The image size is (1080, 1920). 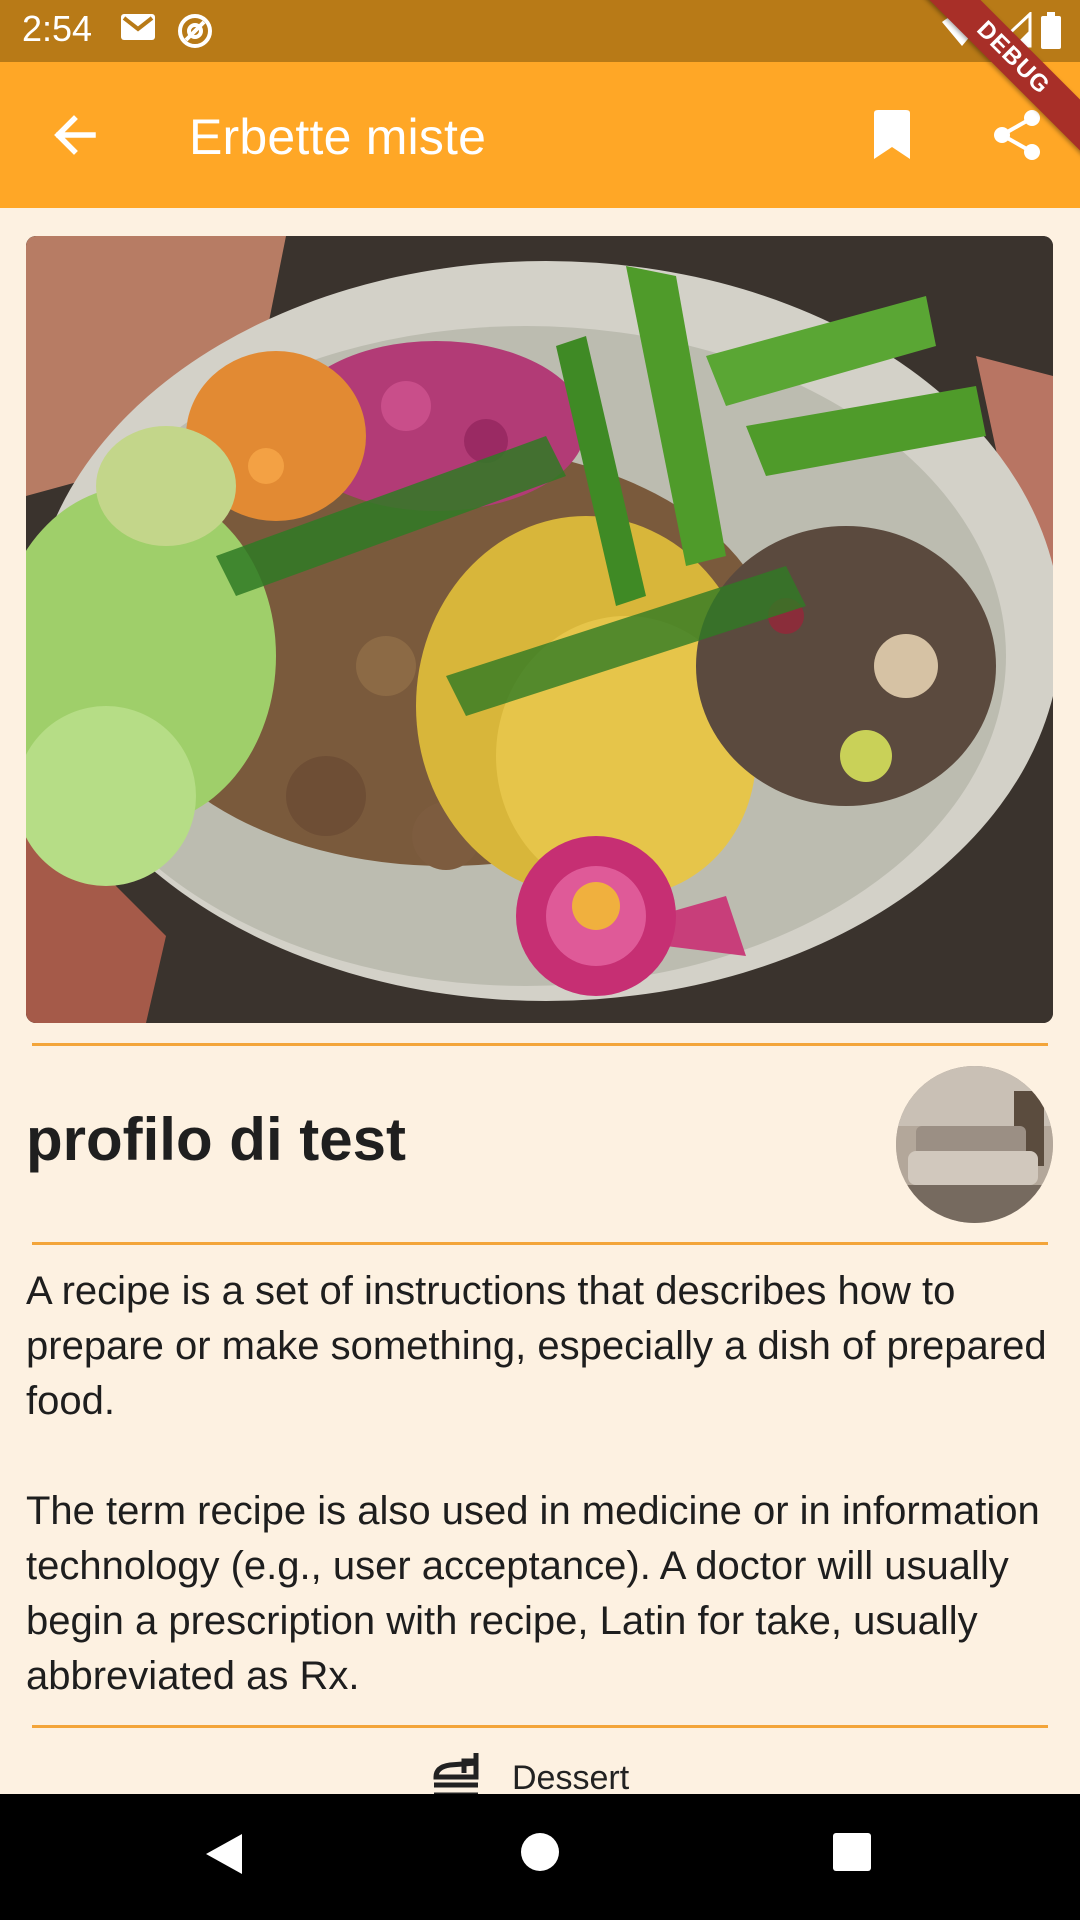 What do you see at coordinates (974, 1144) in the screenshot?
I see `author-avatar` at bounding box center [974, 1144].